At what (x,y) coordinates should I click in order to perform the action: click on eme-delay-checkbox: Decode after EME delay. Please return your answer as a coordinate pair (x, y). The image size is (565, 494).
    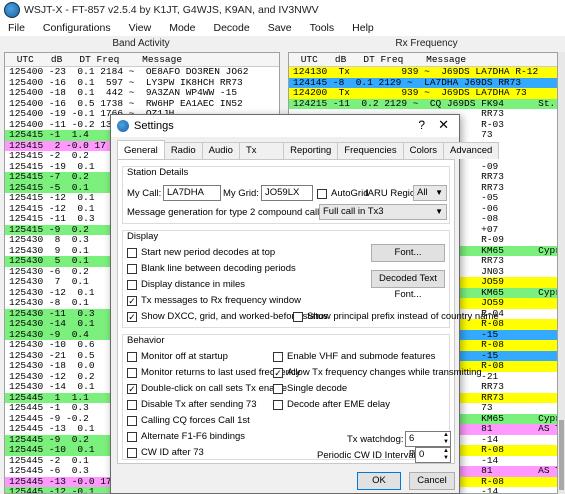
    Looking at the image, I should click on (331, 404).